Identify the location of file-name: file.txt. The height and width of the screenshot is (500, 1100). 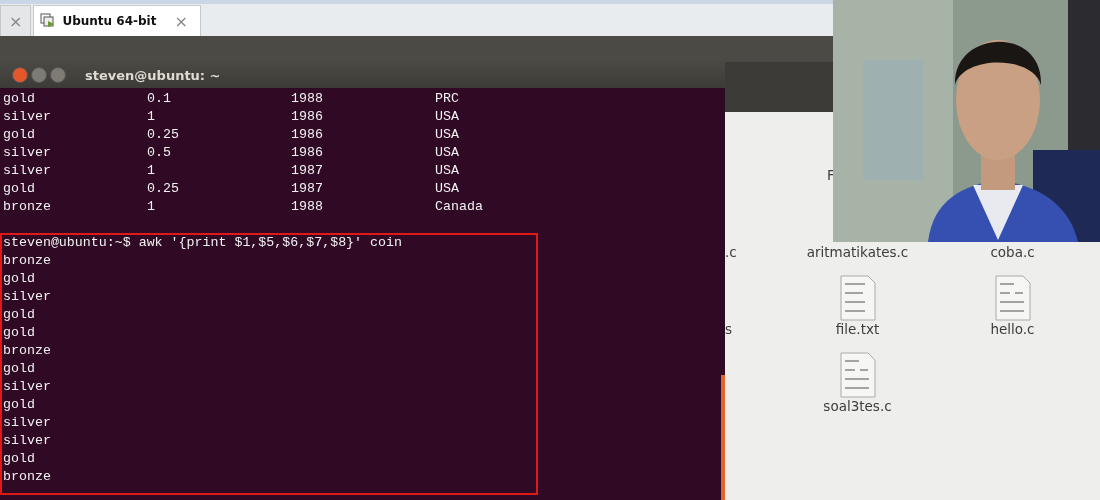
(857, 329).